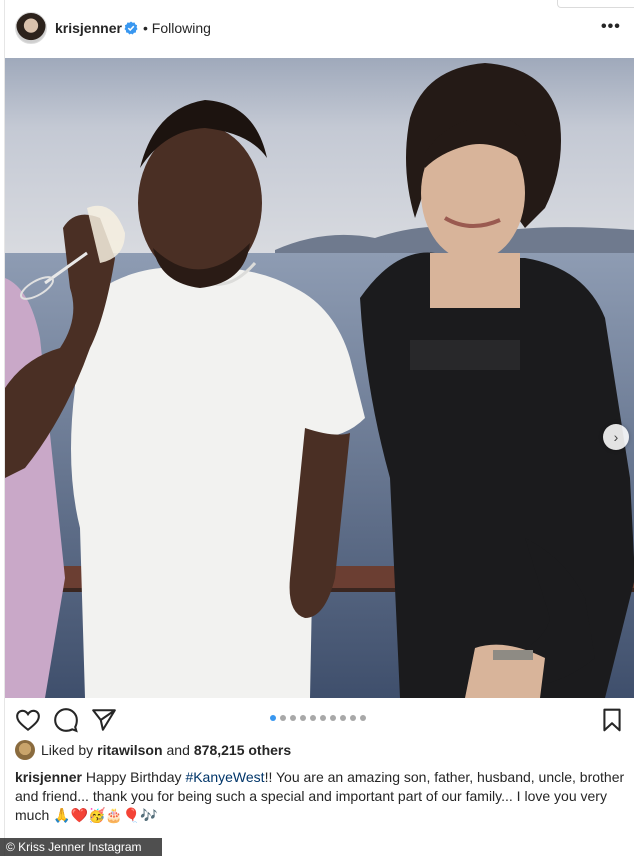  I want to click on caption-text-before: Happy Birthday, so click(133, 777).